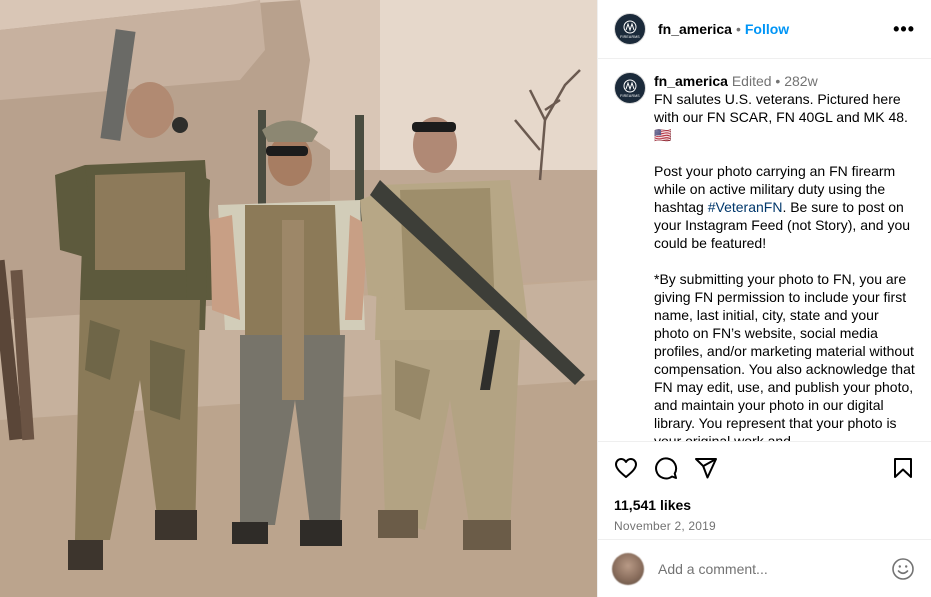 The height and width of the screenshot is (597, 931). Describe the element at coordinates (903, 569) in the screenshot. I see `smiley-icon` at that location.